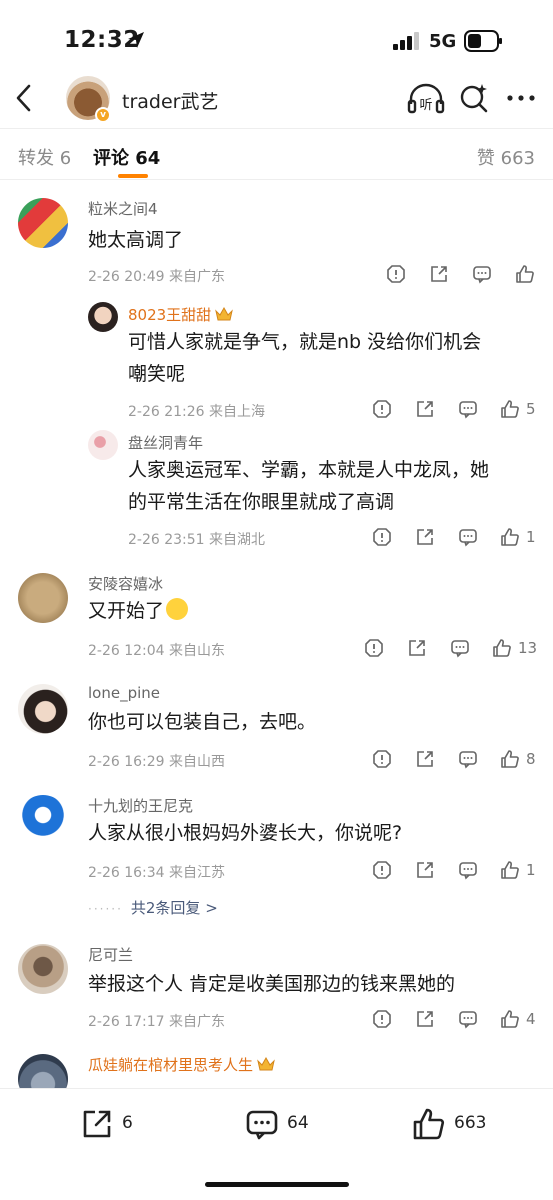 Image resolution: width=553 pixels, height=1200 pixels. What do you see at coordinates (157, 1022) in the screenshot?
I see `comment-meta: 2-26 17:17 来自广东` at bounding box center [157, 1022].